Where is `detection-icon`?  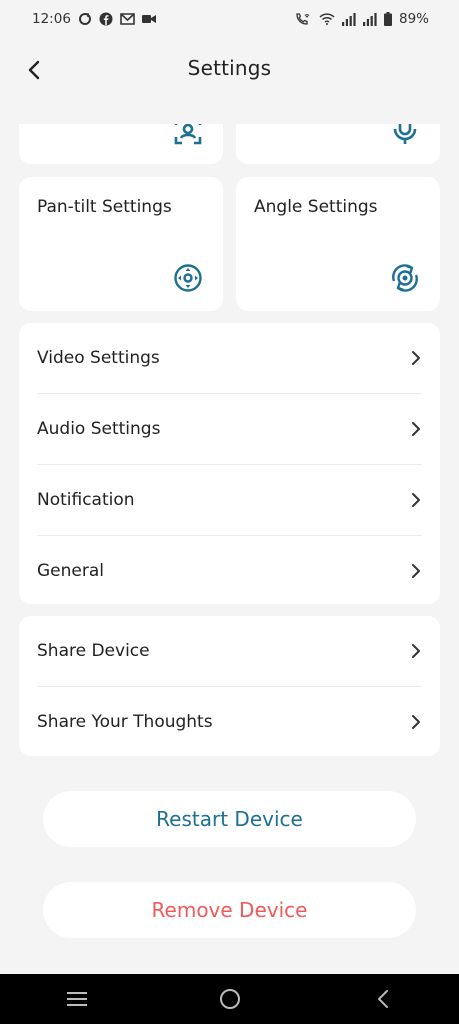 detection-icon is located at coordinates (188, 134).